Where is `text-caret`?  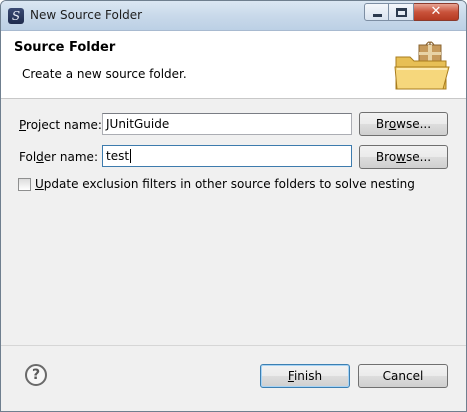
text-caret is located at coordinates (131, 156).